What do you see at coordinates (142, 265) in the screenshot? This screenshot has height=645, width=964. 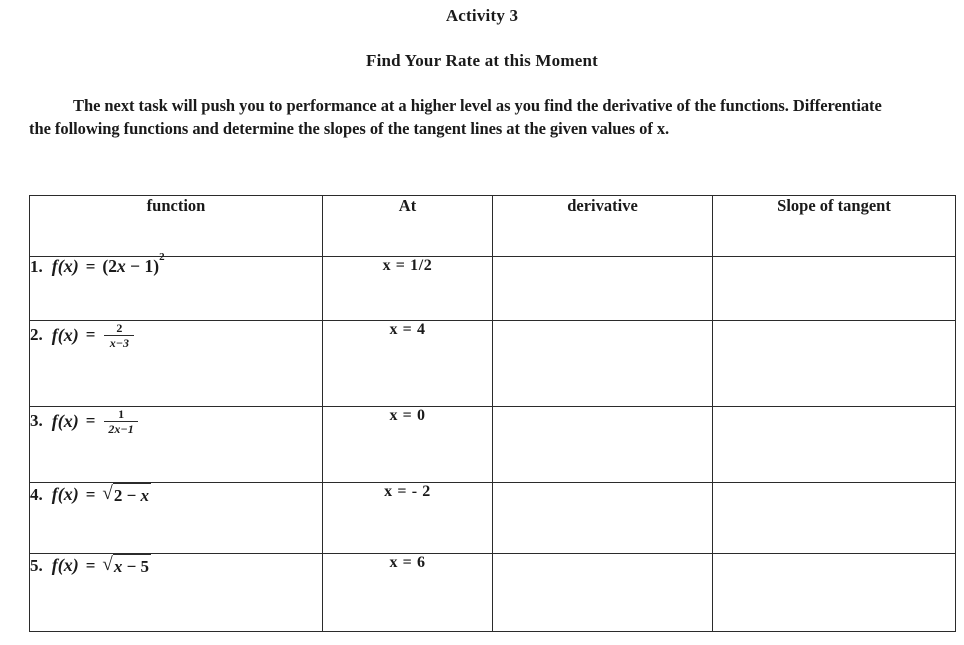 I see `power-base-rest: − 1)` at bounding box center [142, 265].